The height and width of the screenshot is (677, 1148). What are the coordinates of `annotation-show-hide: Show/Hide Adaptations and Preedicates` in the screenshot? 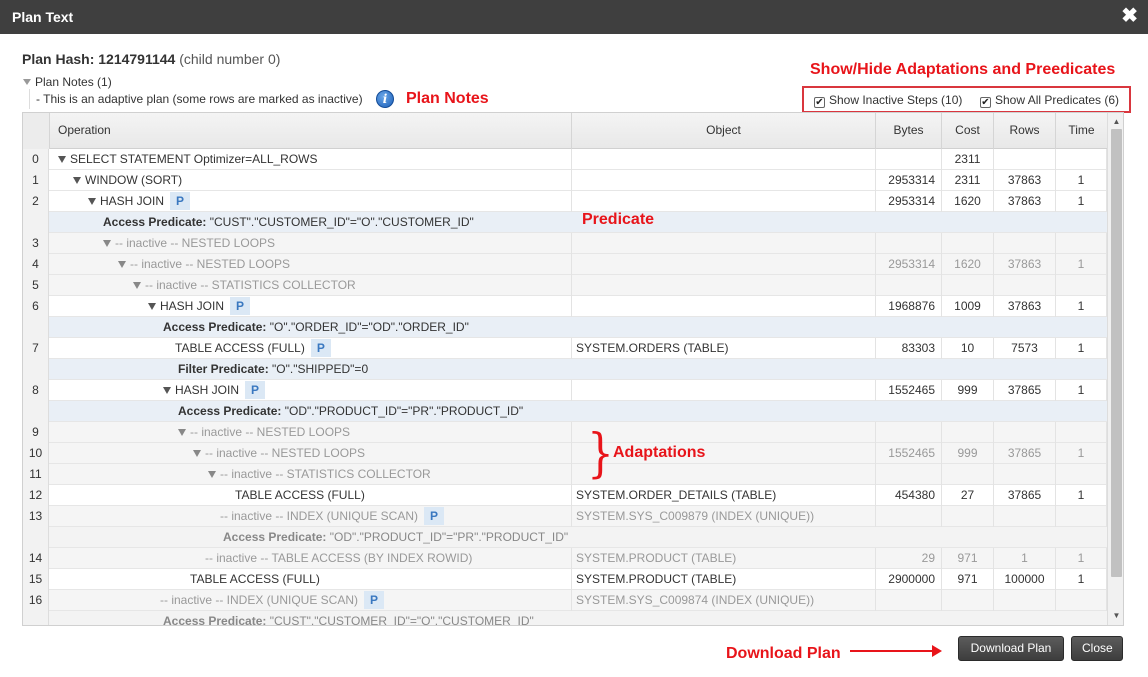 It's located at (963, 69).